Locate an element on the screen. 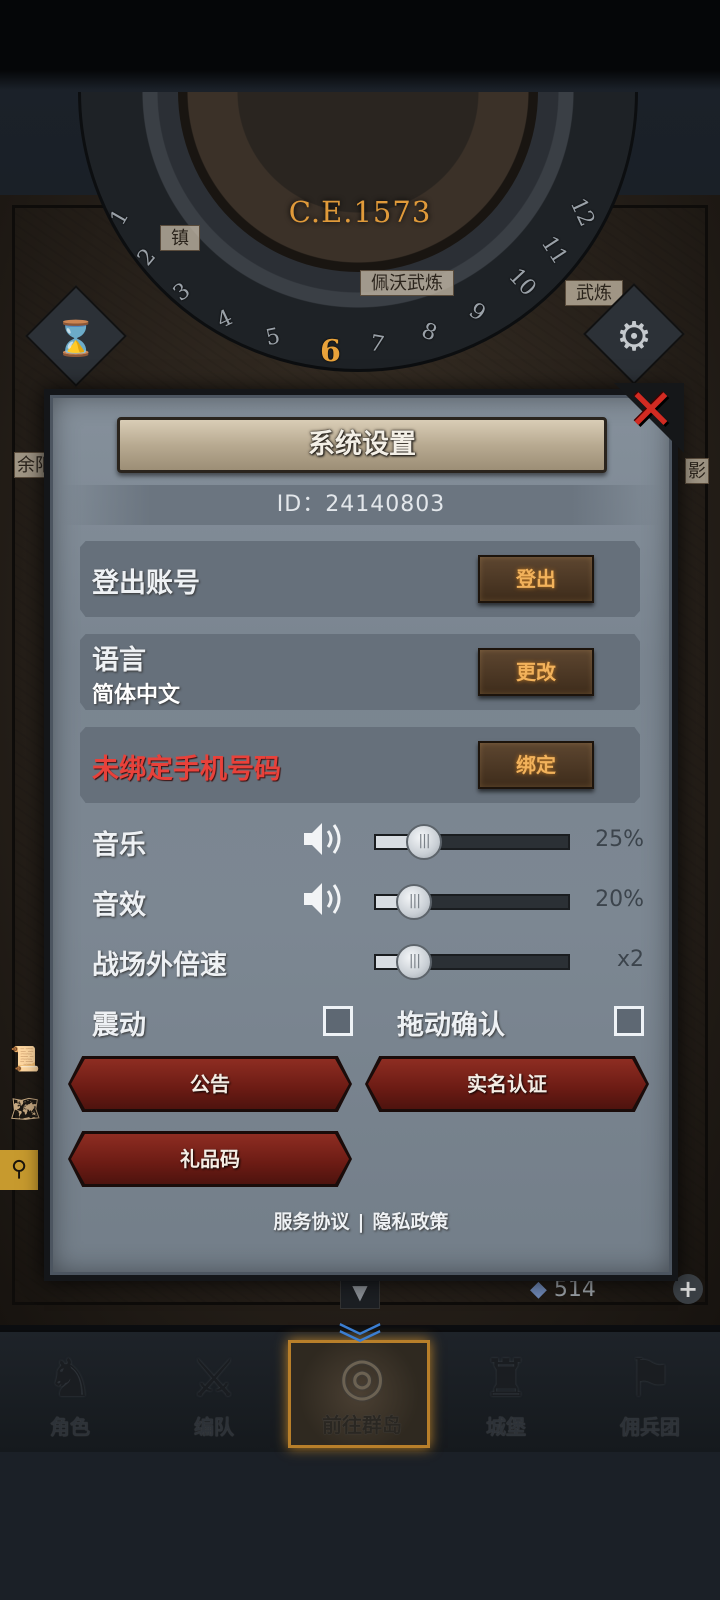 The image size is (720, 1600). bind-phone-button: 绑定 is located at coordinates (536, 765).